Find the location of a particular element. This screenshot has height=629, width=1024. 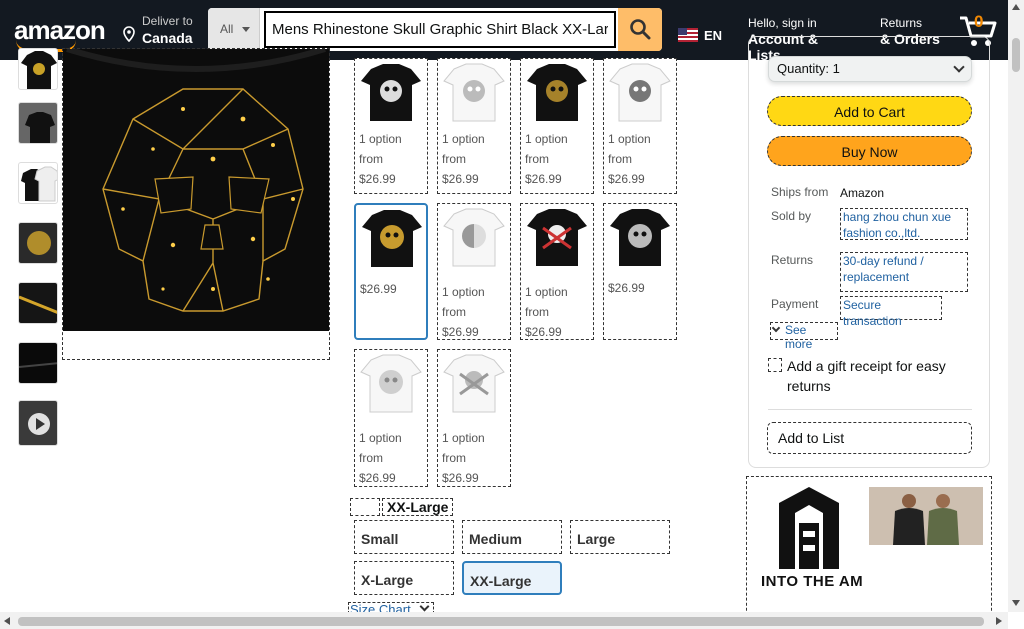

location-pin-icon is located at coordinates (129, 34).